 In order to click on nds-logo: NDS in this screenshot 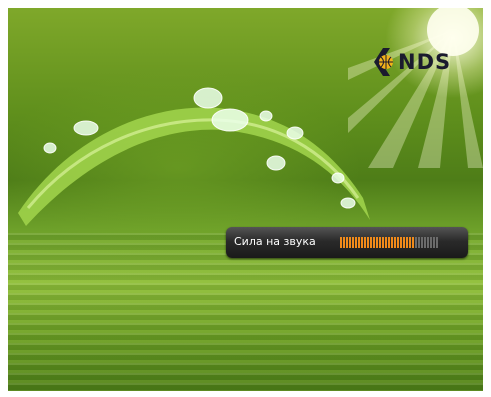, I will do `click(410, 62)`.